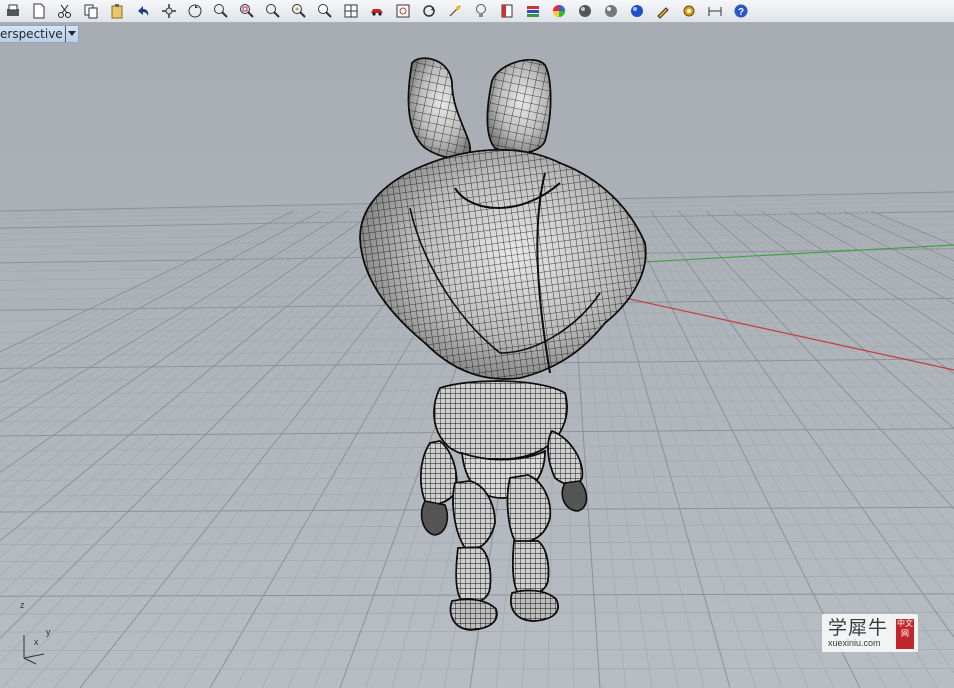 The height and width of the screenshot is (688, 954). I want to click on right-ear-wire, so click(519, 107).